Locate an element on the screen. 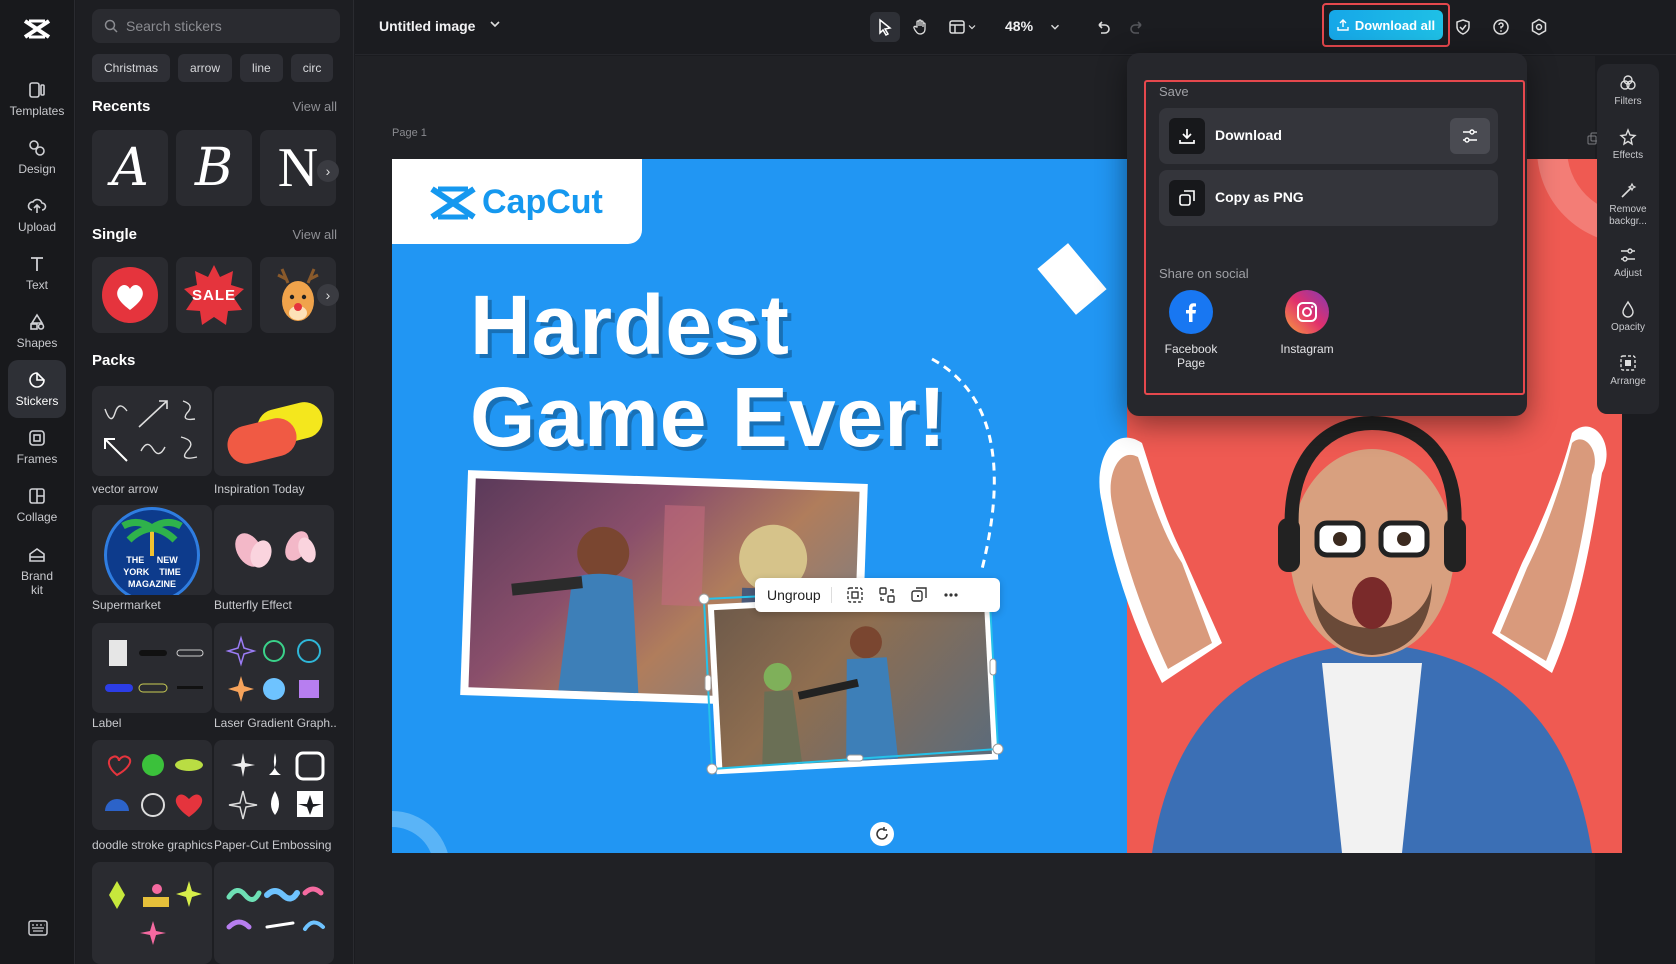 The width and height of the screenshot is (1676, 964). rail-text: Text is located at coordinates (37, 273).